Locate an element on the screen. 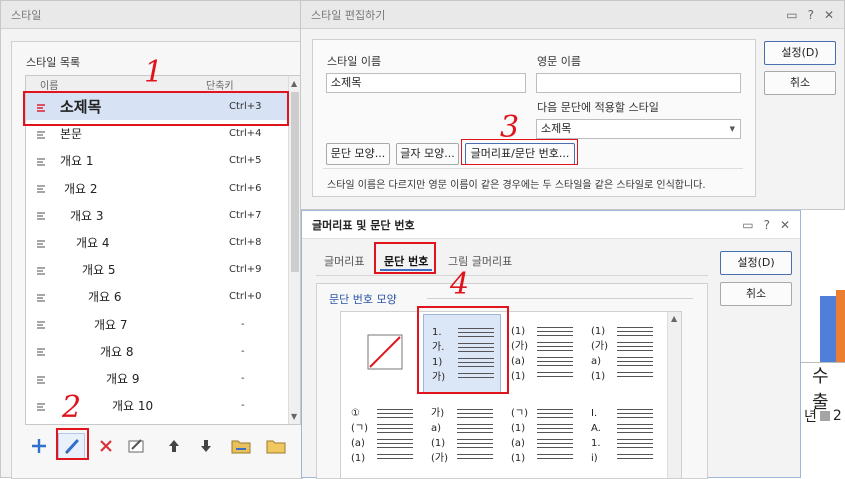  move-up-button is located at coordinates (173, 446).